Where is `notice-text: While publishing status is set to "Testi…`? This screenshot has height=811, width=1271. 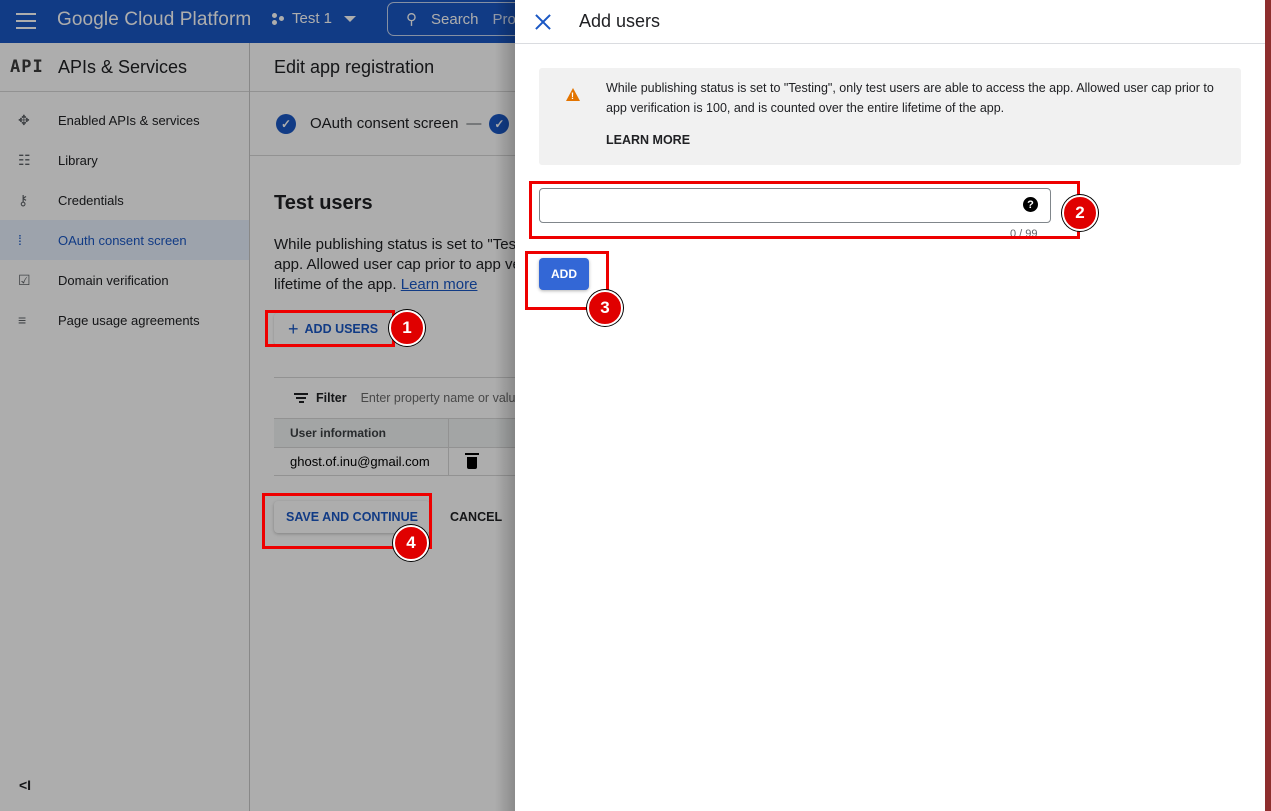
notice-text: While publishing status is set to "Testi… is located at coordinates (910, 98).